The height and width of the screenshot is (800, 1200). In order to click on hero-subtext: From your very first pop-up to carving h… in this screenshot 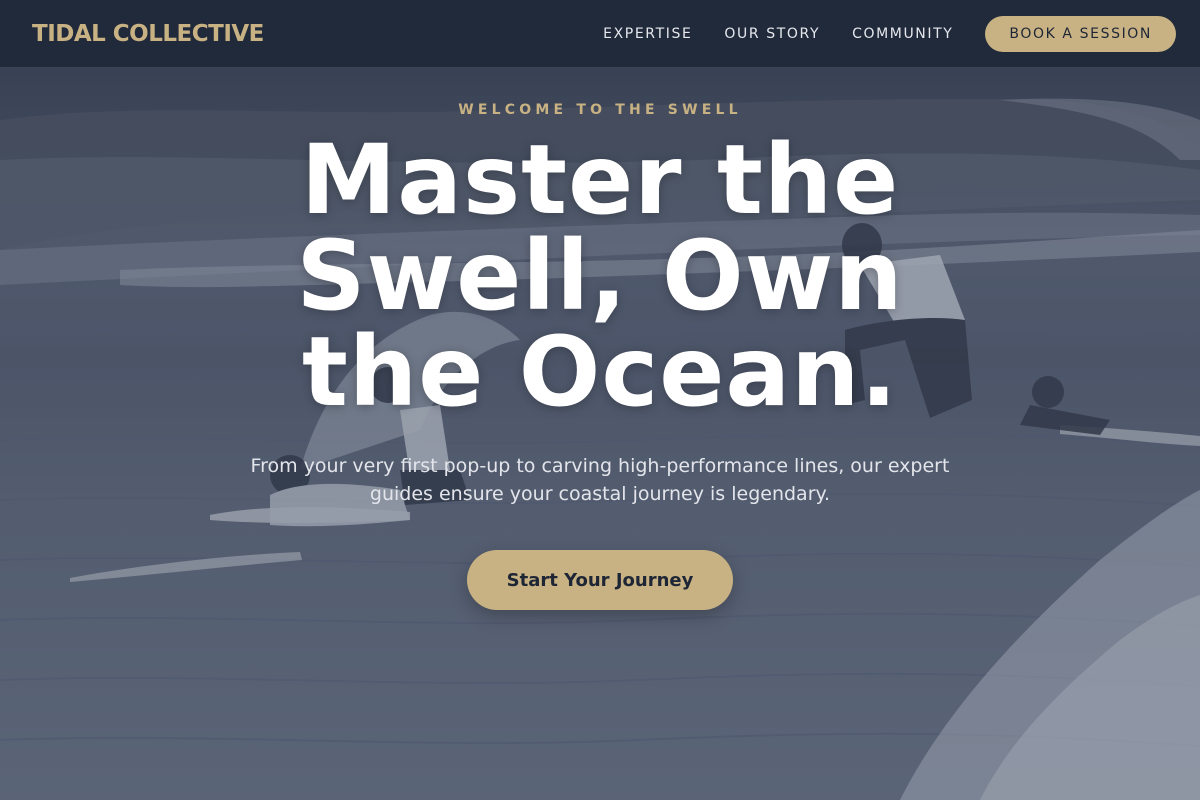, I will do `click(600, 480)`.